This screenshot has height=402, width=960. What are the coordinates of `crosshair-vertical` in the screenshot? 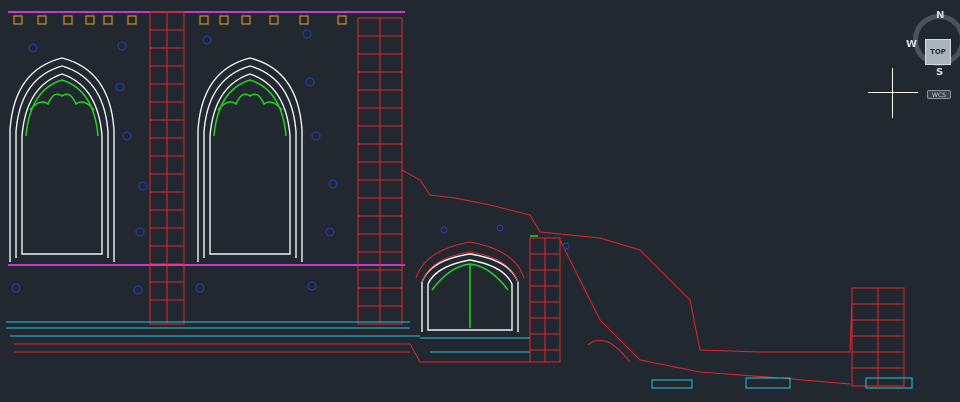 It's located at (892, 93).